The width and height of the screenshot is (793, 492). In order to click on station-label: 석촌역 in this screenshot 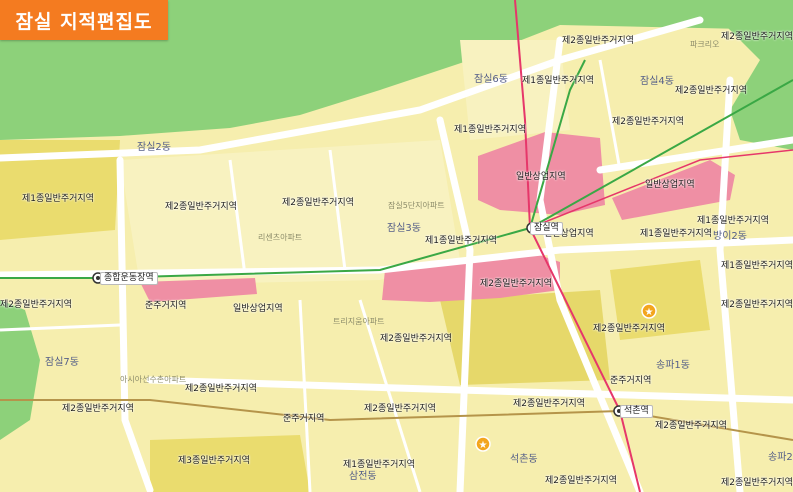, I will do `click(636, 411)`.